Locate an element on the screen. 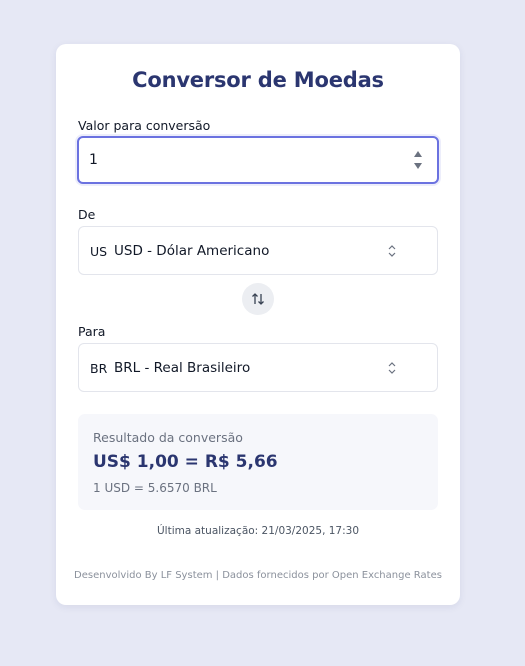  from-currency-flag-code: US is located at coordinates (99, 251).